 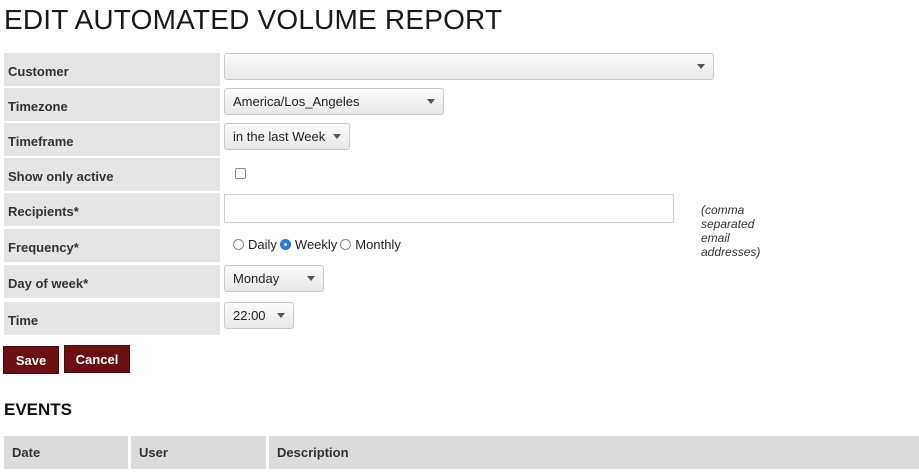 I want to click on events-column-description: Description, so click(x=594, y=452).